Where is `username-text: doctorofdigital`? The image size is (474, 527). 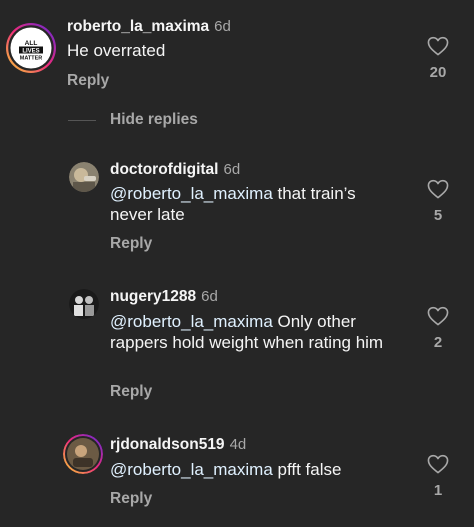 username-text: doctorofdigital is located at coordinates (164, 169).